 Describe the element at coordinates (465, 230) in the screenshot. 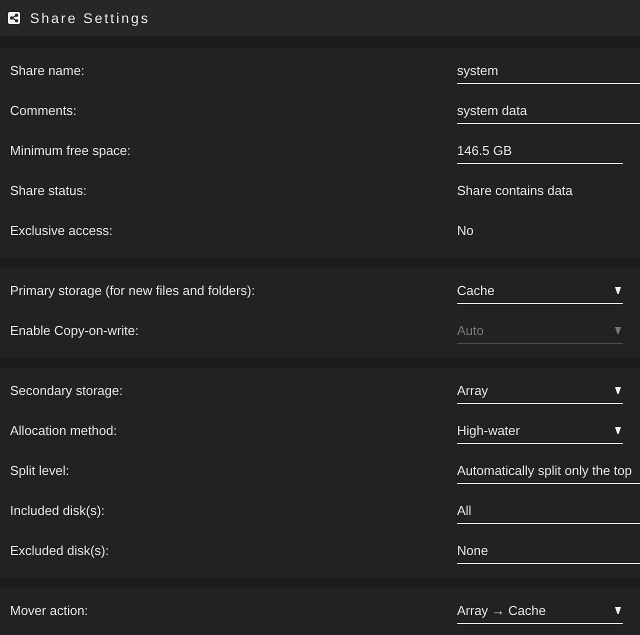

I see `value-text: No` at that location.